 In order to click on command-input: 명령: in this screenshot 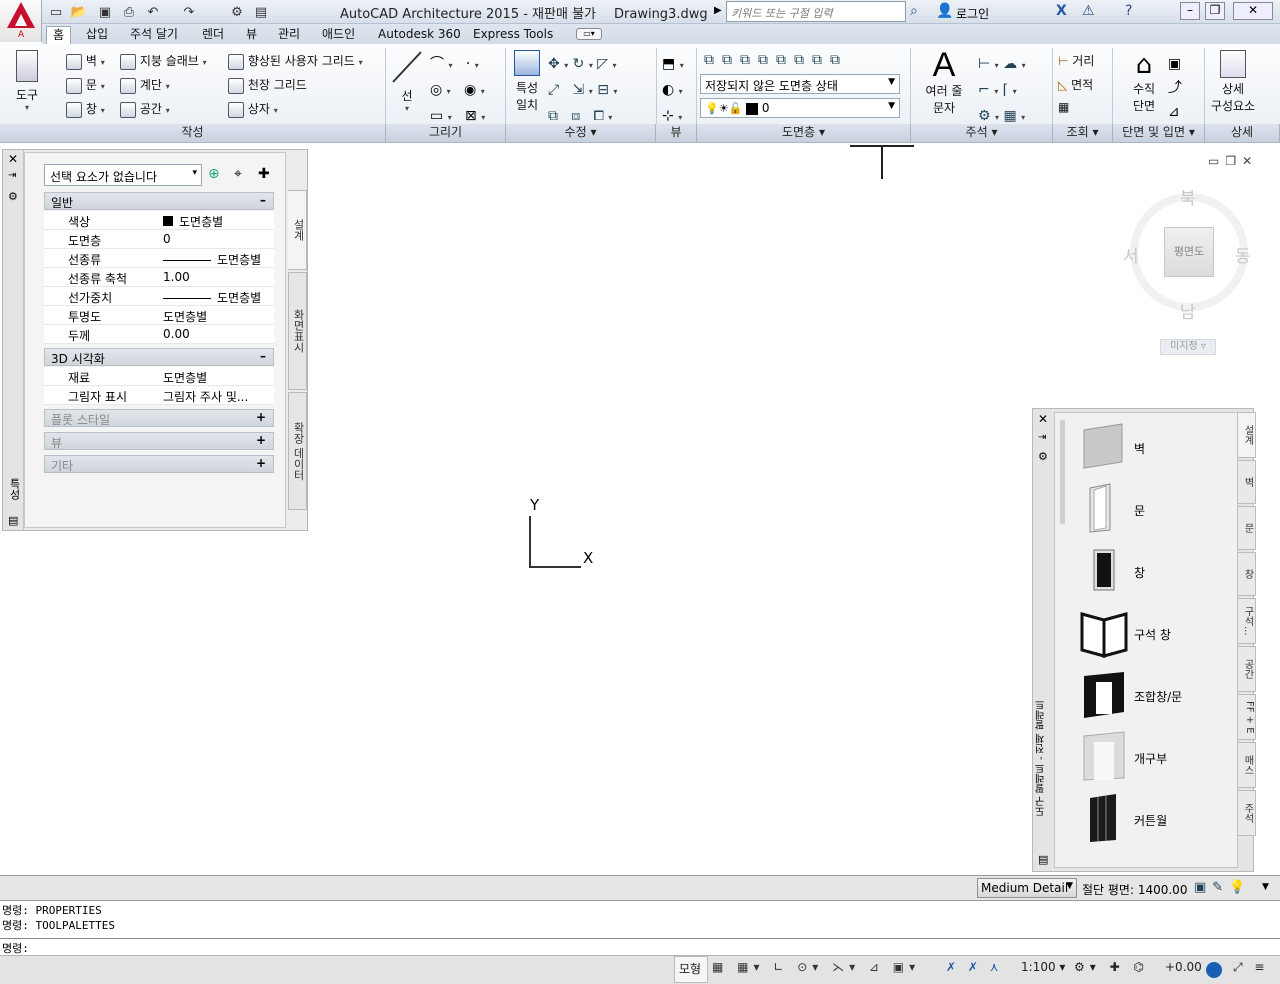, I will do `click(640, 946)`.